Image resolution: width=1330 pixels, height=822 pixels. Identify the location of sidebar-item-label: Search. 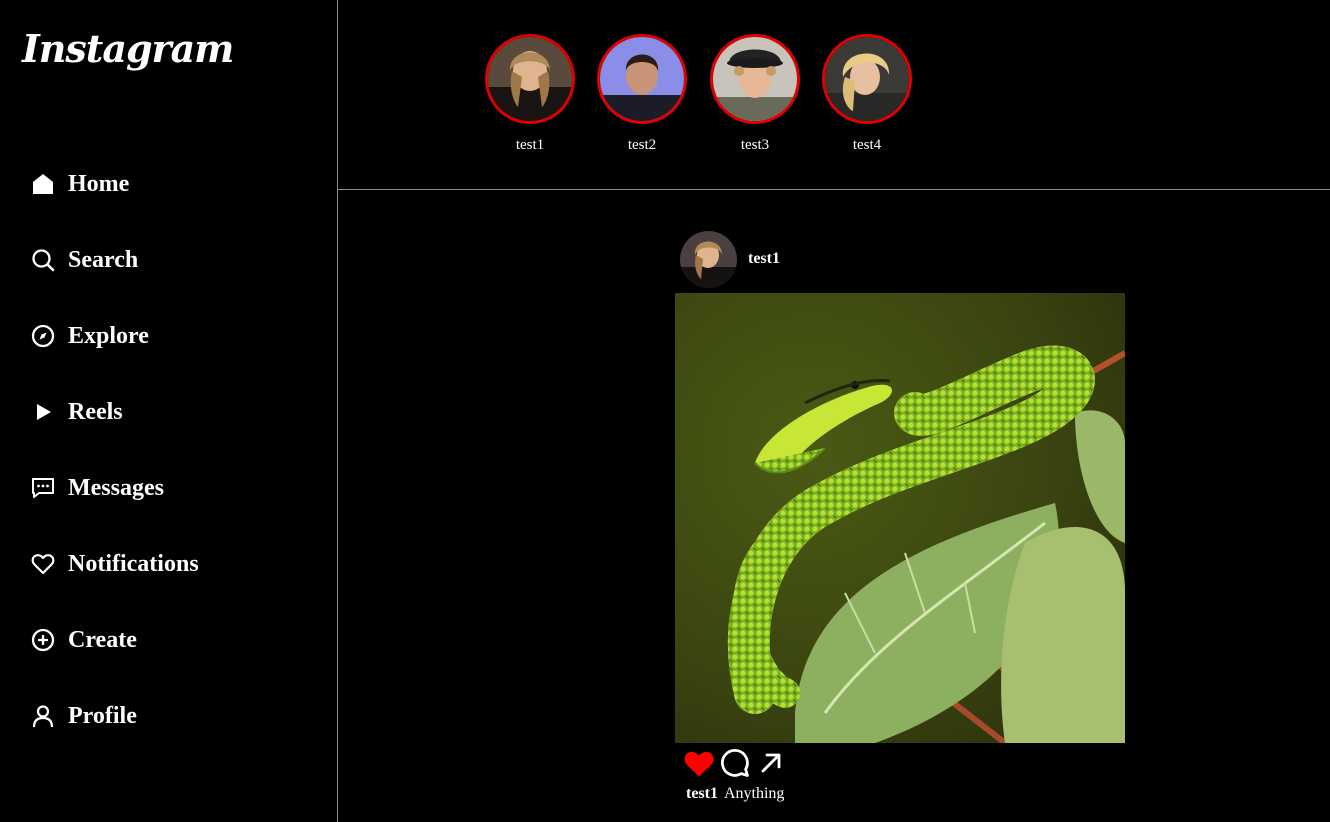
(103, 259).